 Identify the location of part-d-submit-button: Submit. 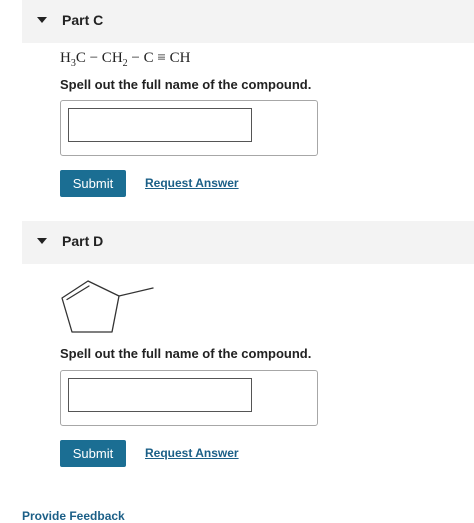
(93, 453).